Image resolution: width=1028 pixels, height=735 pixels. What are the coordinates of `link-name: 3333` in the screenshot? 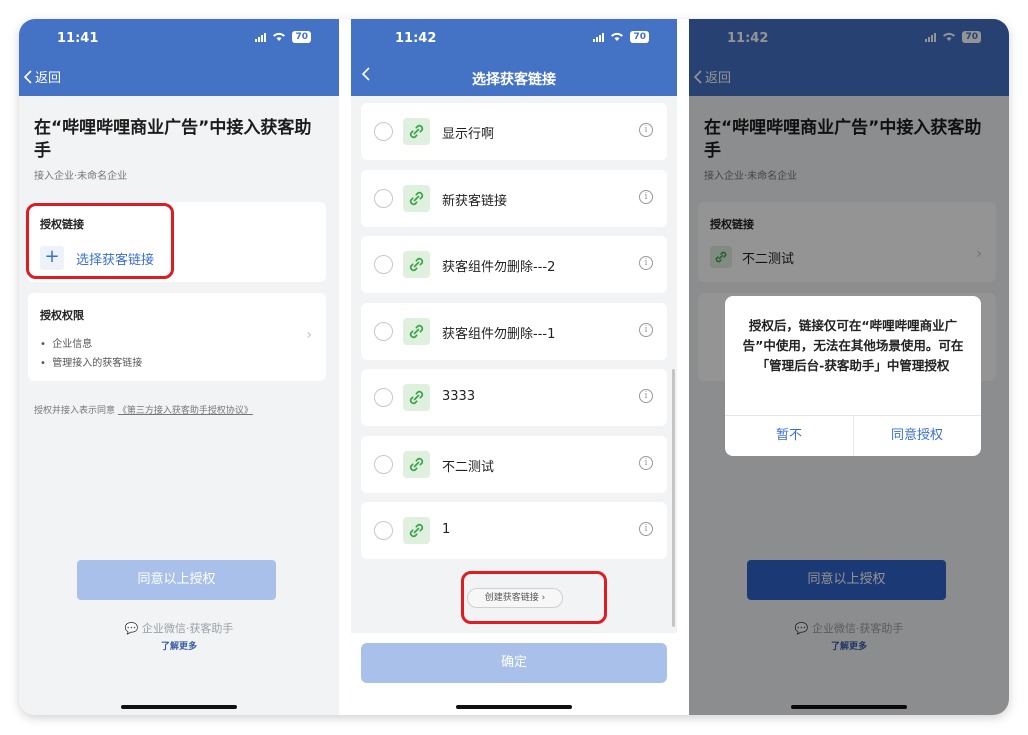 It's located at (459, 396).